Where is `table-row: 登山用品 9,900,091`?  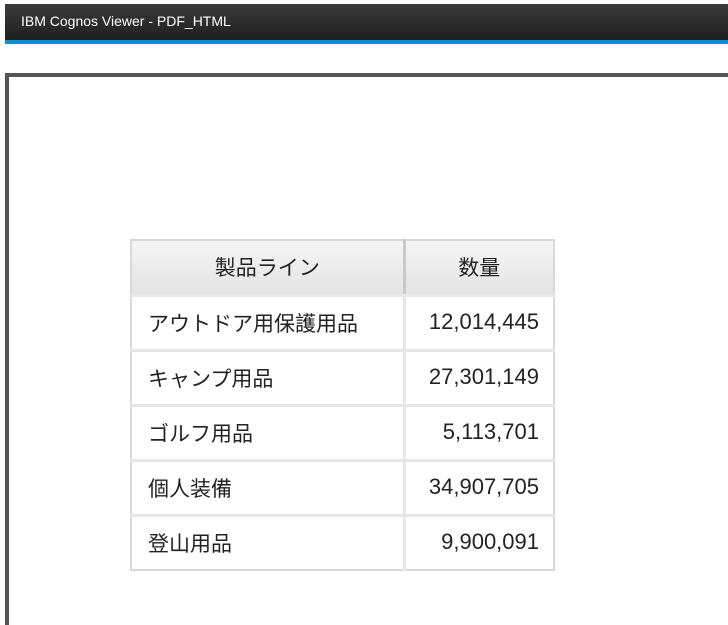 table-row: 登山用品 9,900,091 is located at coordinates (342, 542).